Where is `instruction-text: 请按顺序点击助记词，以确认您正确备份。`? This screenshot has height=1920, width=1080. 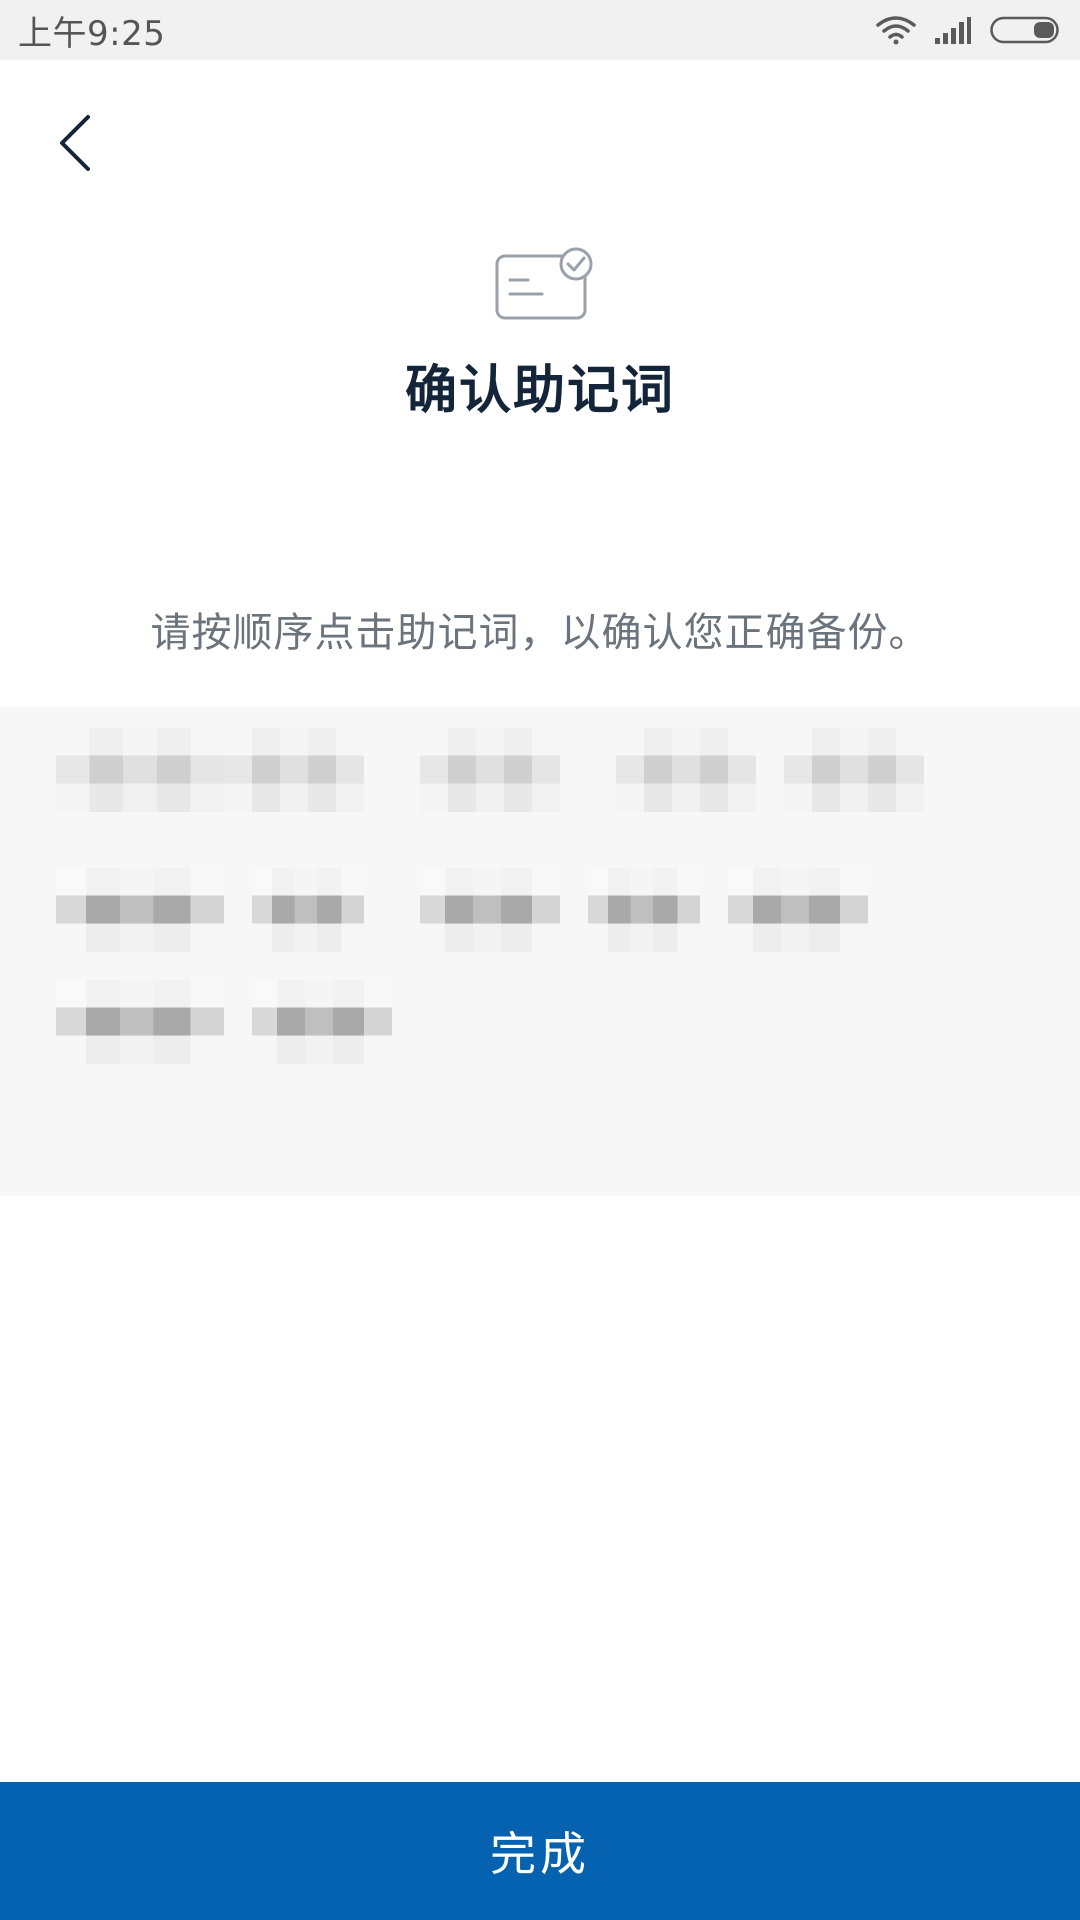
instruction-text: 请按顺序点击助记词，以确认您正确备份。 is located at coordinates (540, 633).